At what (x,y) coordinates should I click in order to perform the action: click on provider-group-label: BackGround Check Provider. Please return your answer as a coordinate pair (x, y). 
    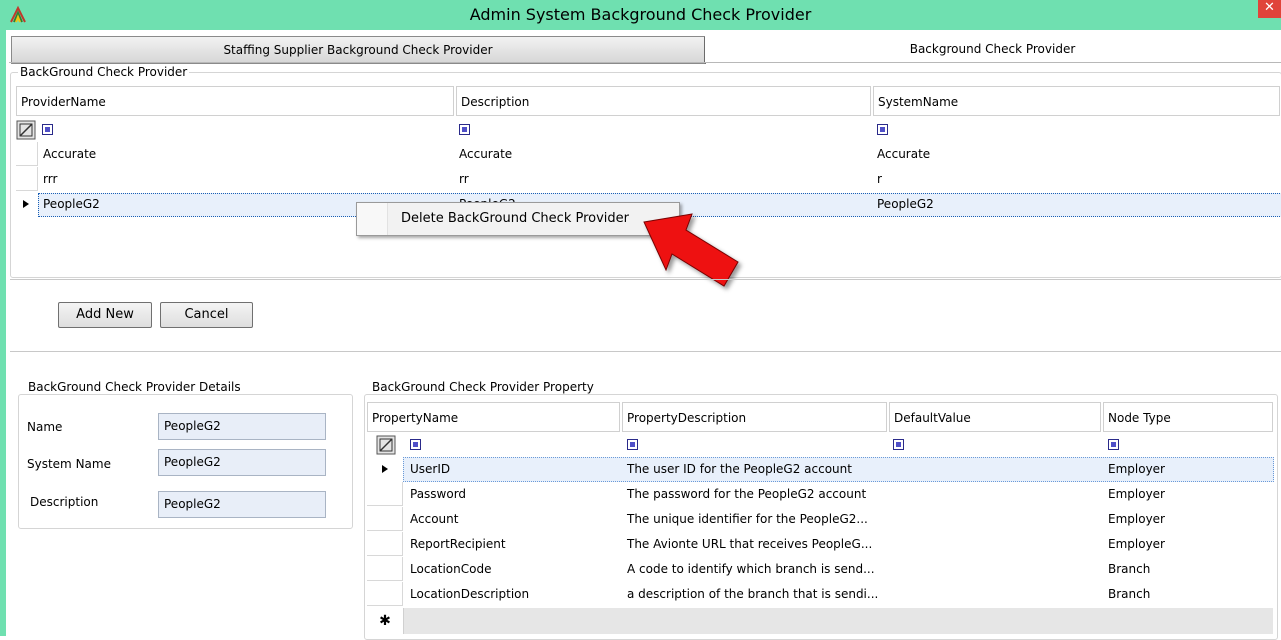
    Looking at the image, I should click on (104, 72).